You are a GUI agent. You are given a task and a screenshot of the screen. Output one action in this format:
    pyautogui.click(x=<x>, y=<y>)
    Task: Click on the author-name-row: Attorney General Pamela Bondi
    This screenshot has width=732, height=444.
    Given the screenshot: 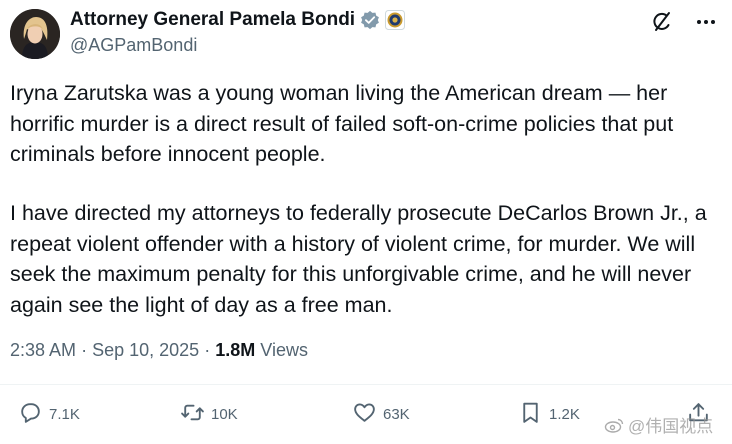 What is the action you would take?
    pyautogui.click(x=238, y=20)
    